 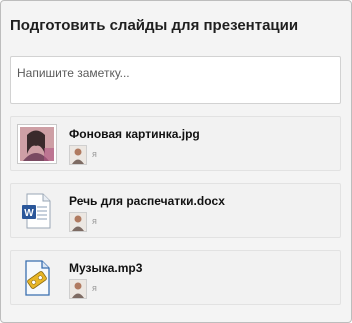 I want to click on svg-text: W, so click(x=29, y=213).